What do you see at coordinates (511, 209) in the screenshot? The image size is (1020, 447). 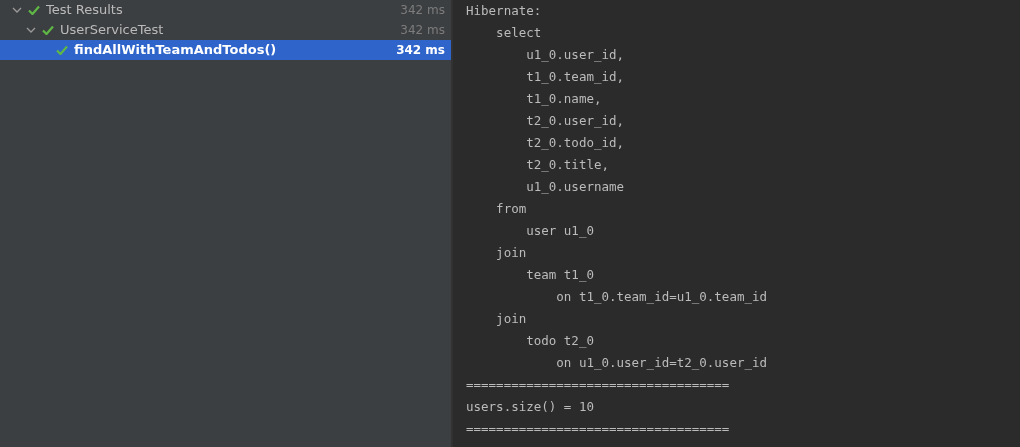 I see `console-line: from` at bounding box center [511, 209].